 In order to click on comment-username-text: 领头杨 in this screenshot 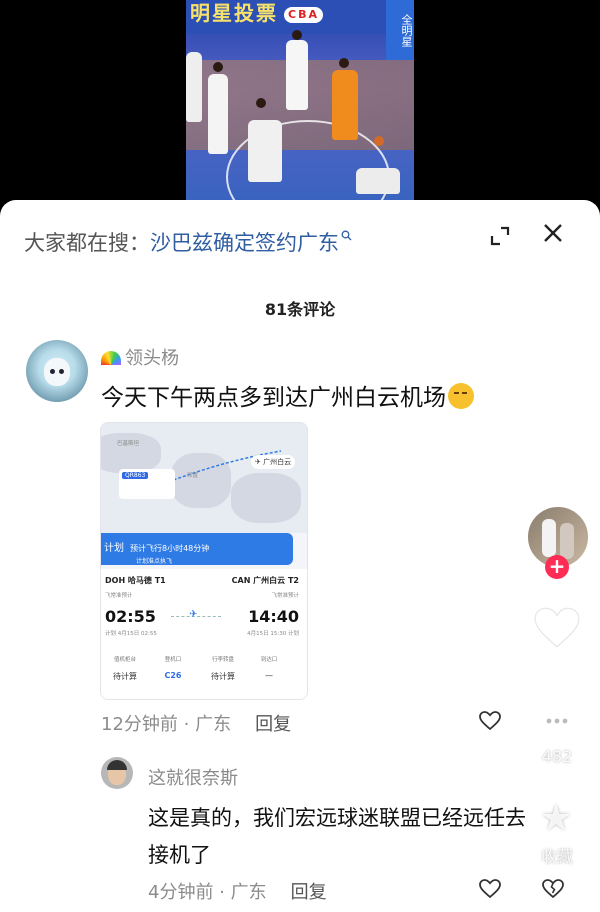, I will do `click(152, 358)`.